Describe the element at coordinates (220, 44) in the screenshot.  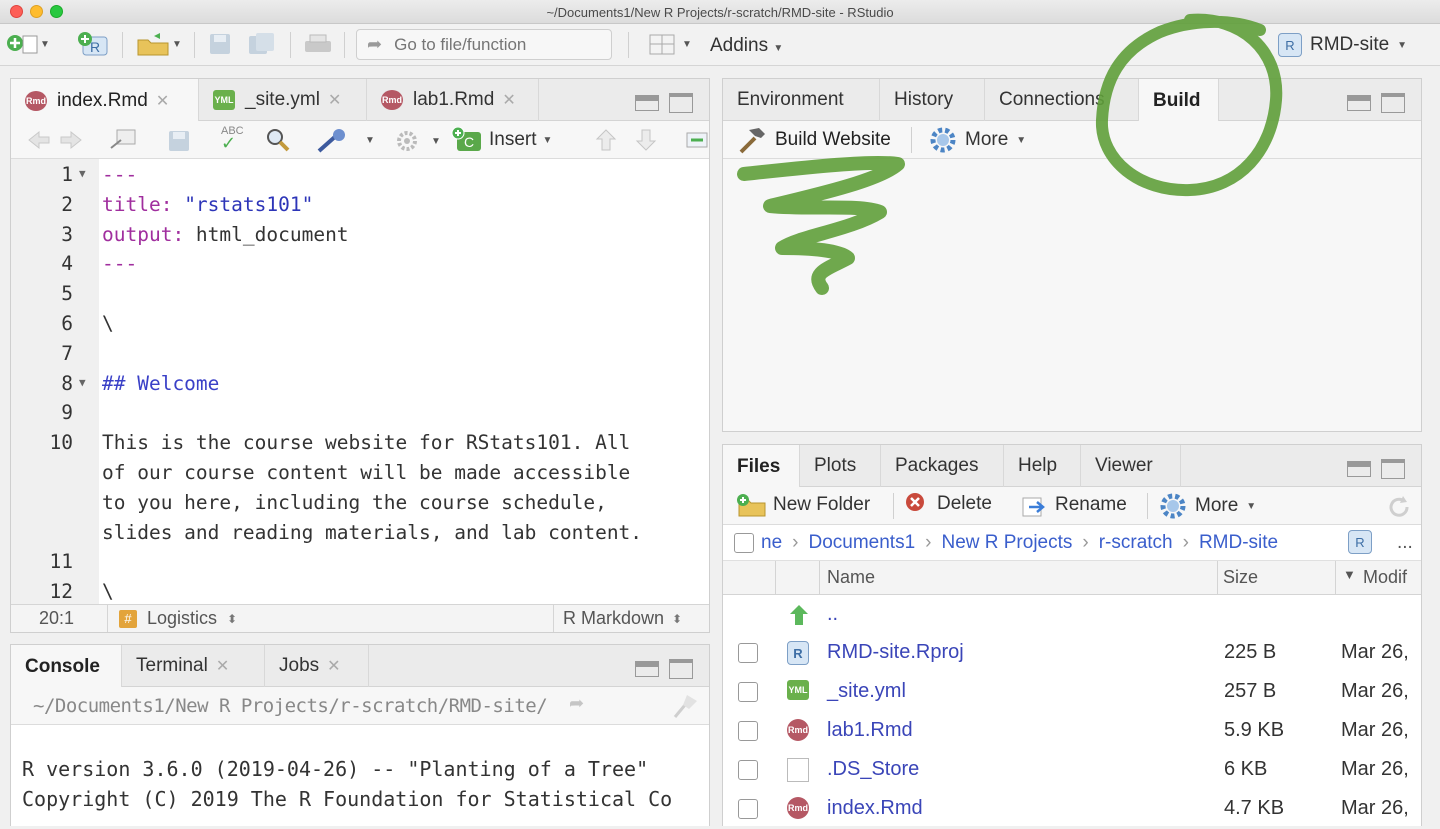
I see `save-button` at that location.